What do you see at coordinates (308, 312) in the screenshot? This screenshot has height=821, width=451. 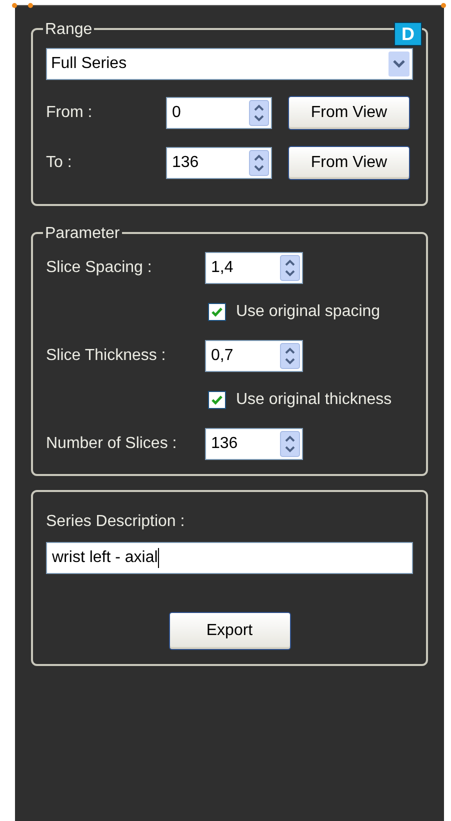 I see `checkbox-label: Use original spacing` at bounding box center [308, 312].